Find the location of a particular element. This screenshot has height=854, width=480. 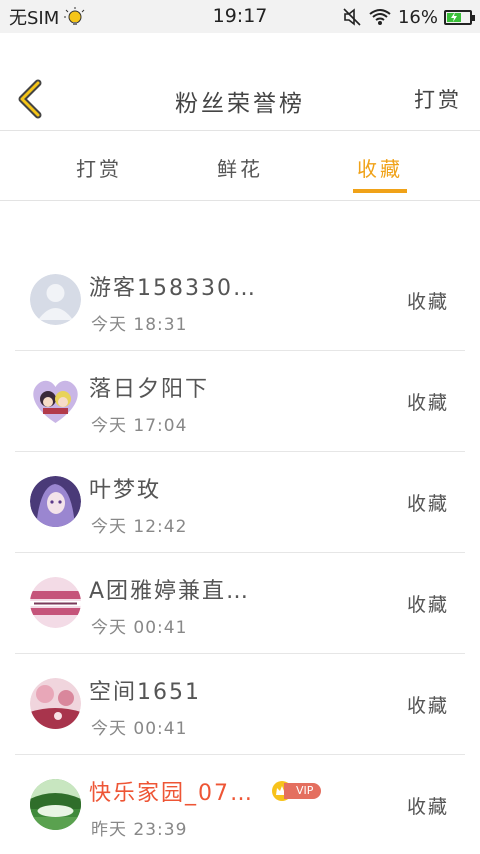

list-item: 快乐家园_07… VIP 昨天 23:39 收藏 is located at coordinates (240, 804).